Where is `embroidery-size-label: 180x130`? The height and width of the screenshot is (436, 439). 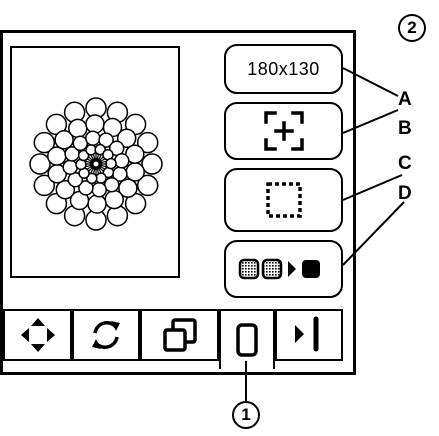
embroidery-size-label: 180x130 is located at coordinates (283, 68).